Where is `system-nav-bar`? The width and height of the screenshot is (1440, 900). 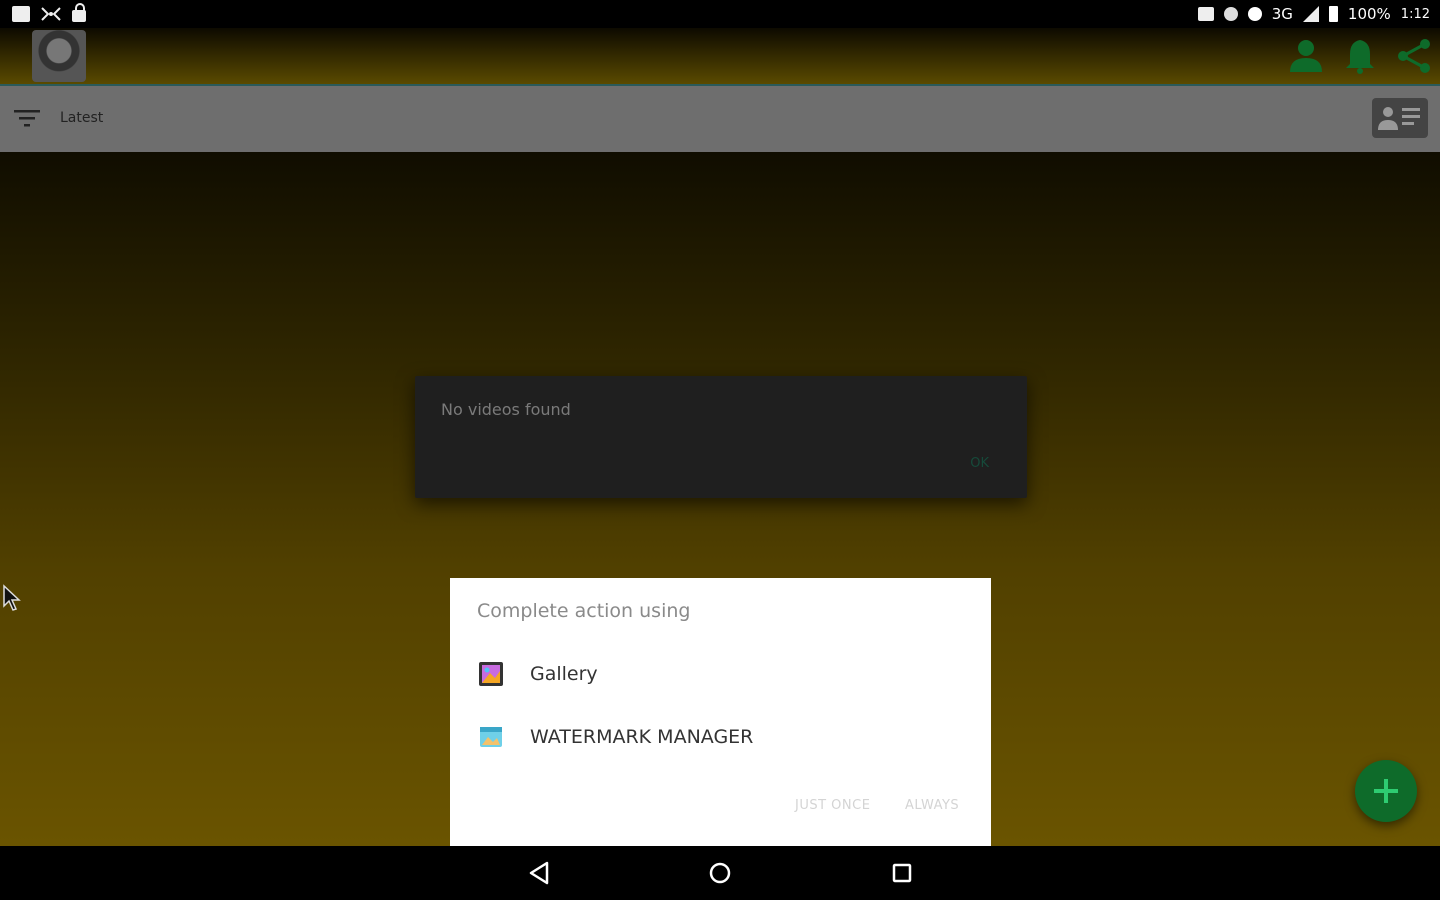
system-nav-bar is located at coordinates (720, 873).